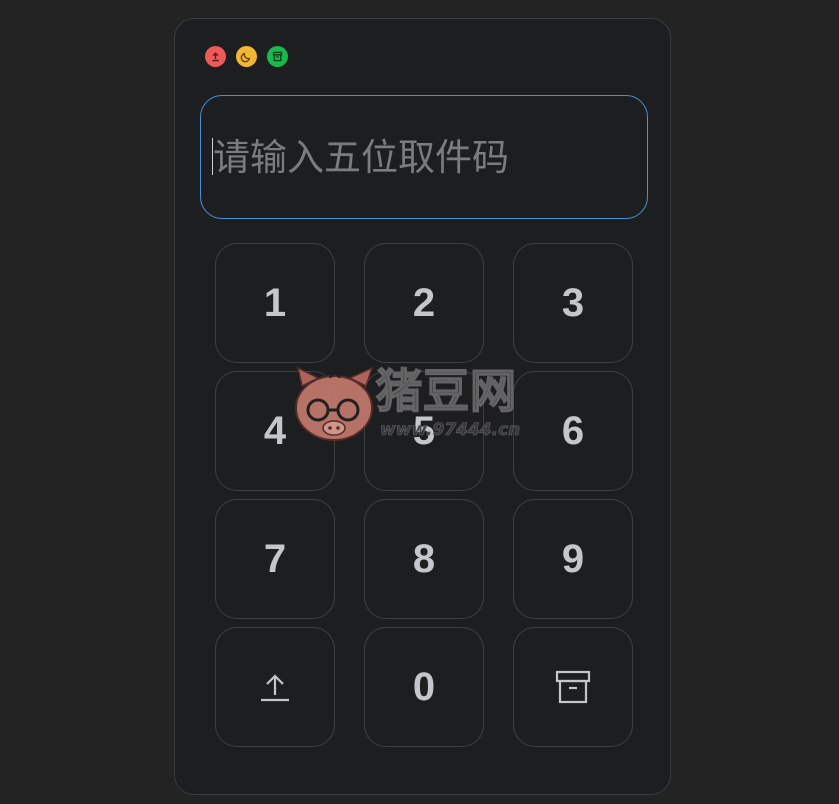  Describe the element at coordinates (275, 303) in the screenshot. I see `key-1: 1` at that location.